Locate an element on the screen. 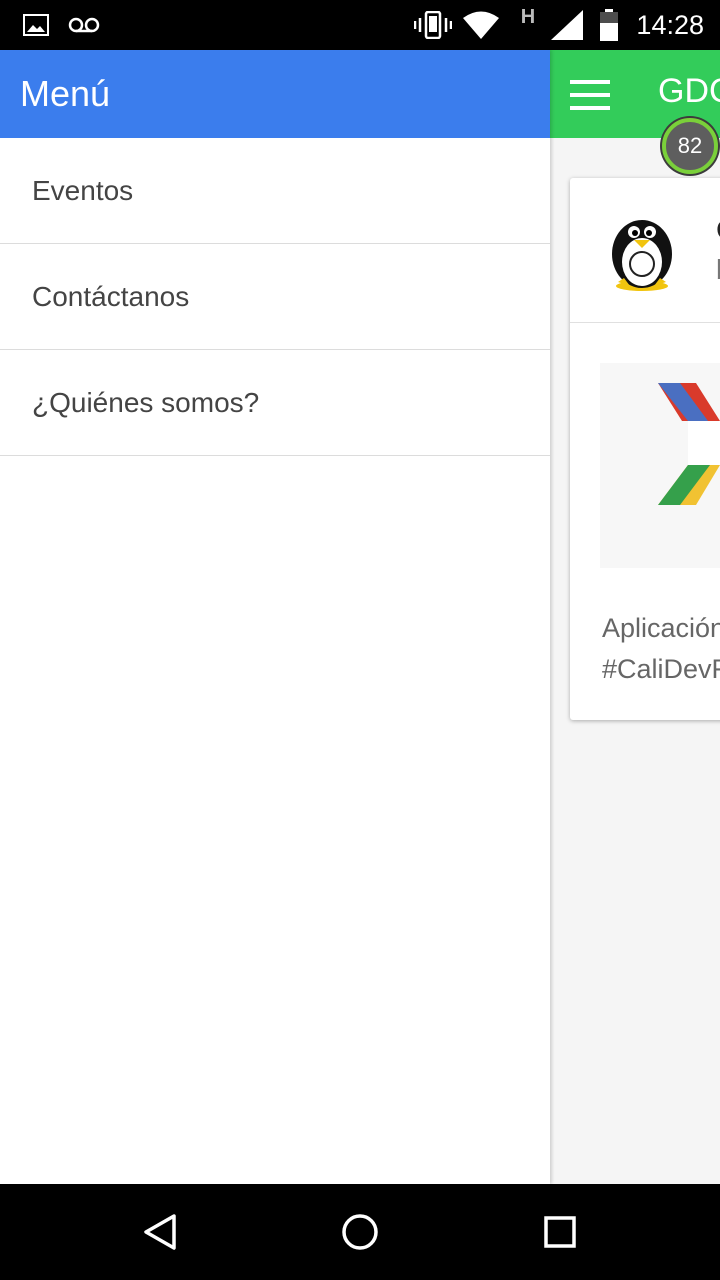  app-title: GDG is located at coordinates (689, 91).